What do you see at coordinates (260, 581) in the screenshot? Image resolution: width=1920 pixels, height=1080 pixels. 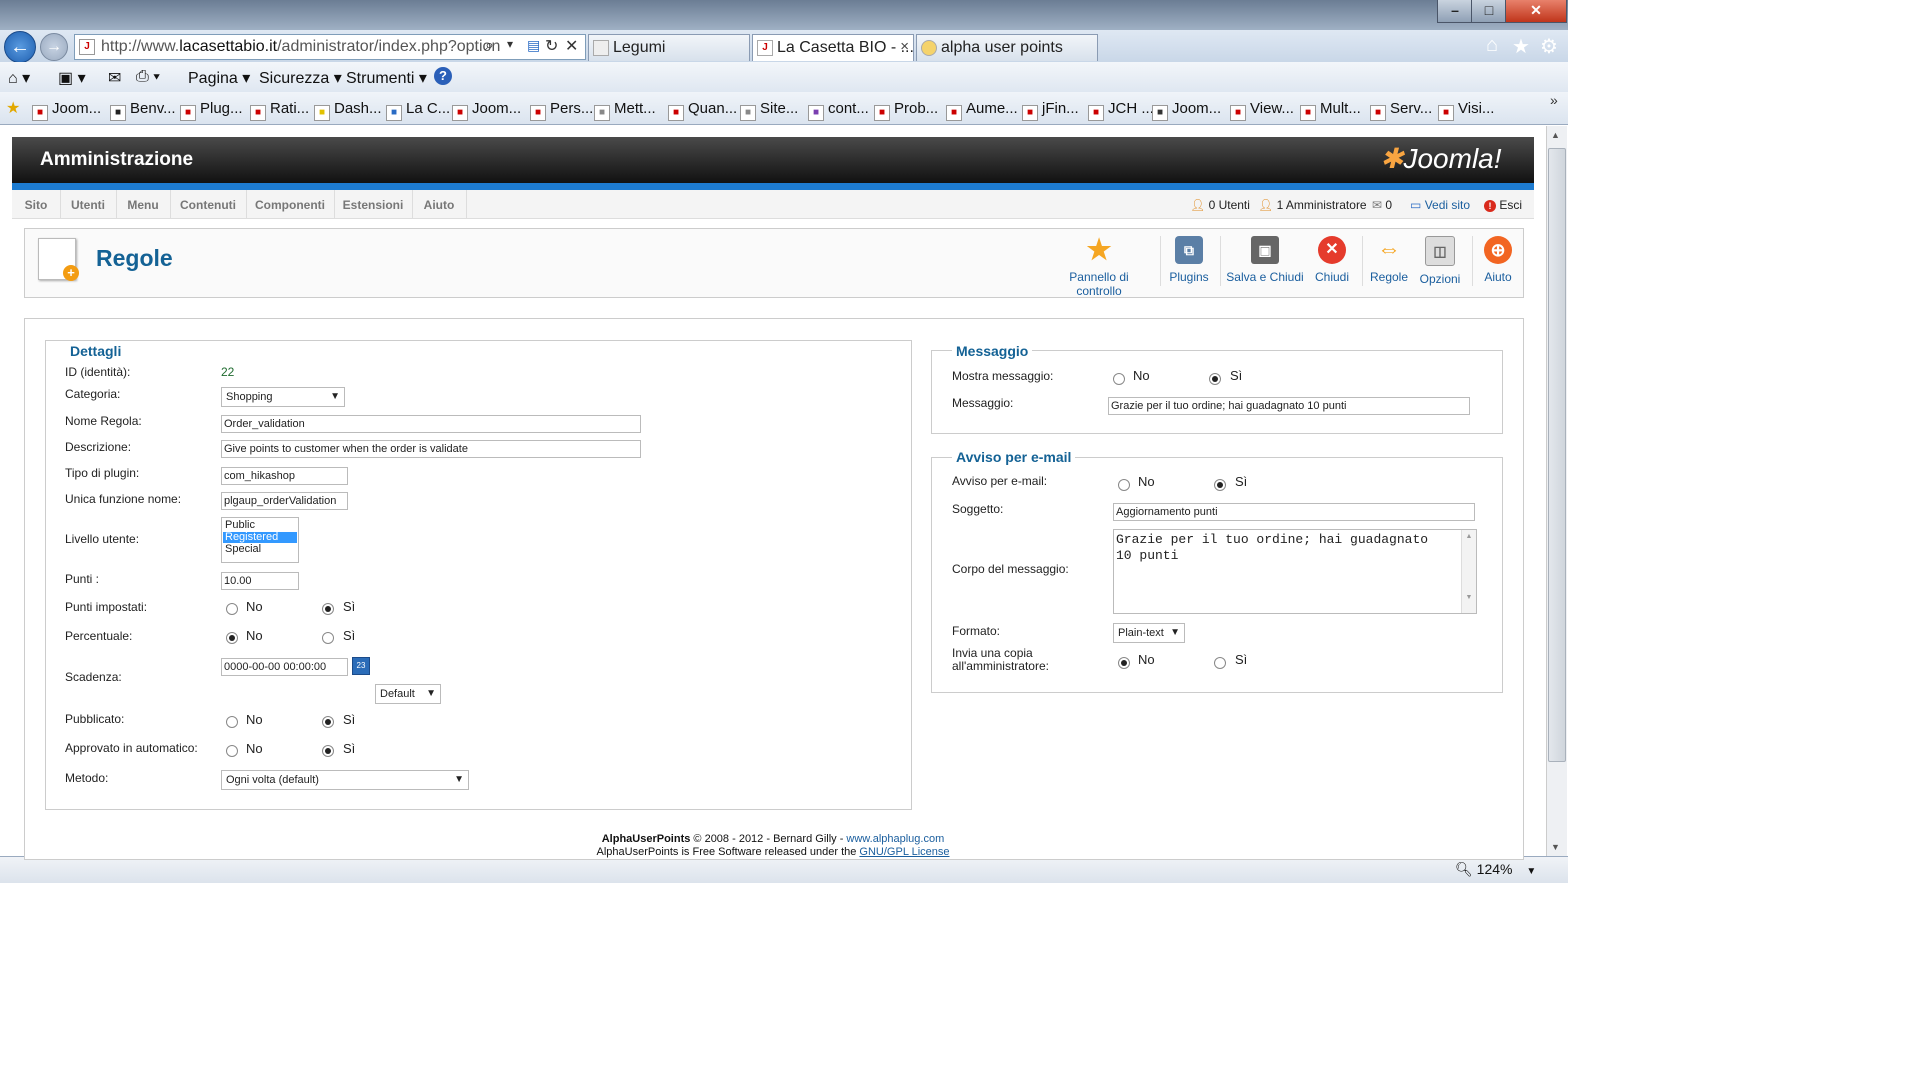 I see `points-input: 10.00` at bounding box center [260, 581].